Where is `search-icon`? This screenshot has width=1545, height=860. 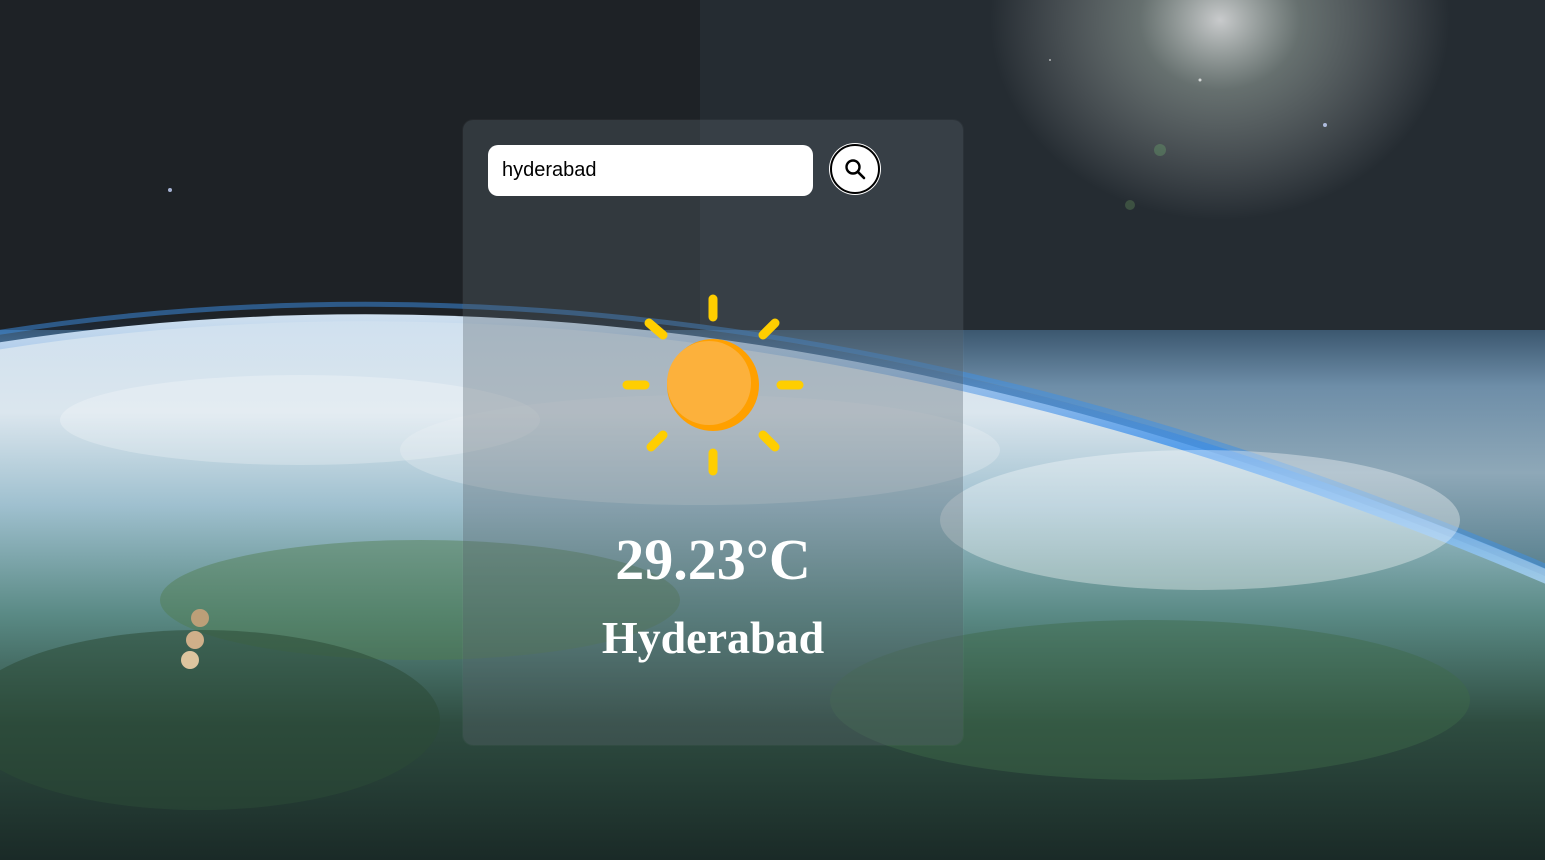
search-icon is located at coordinates (855, 169).